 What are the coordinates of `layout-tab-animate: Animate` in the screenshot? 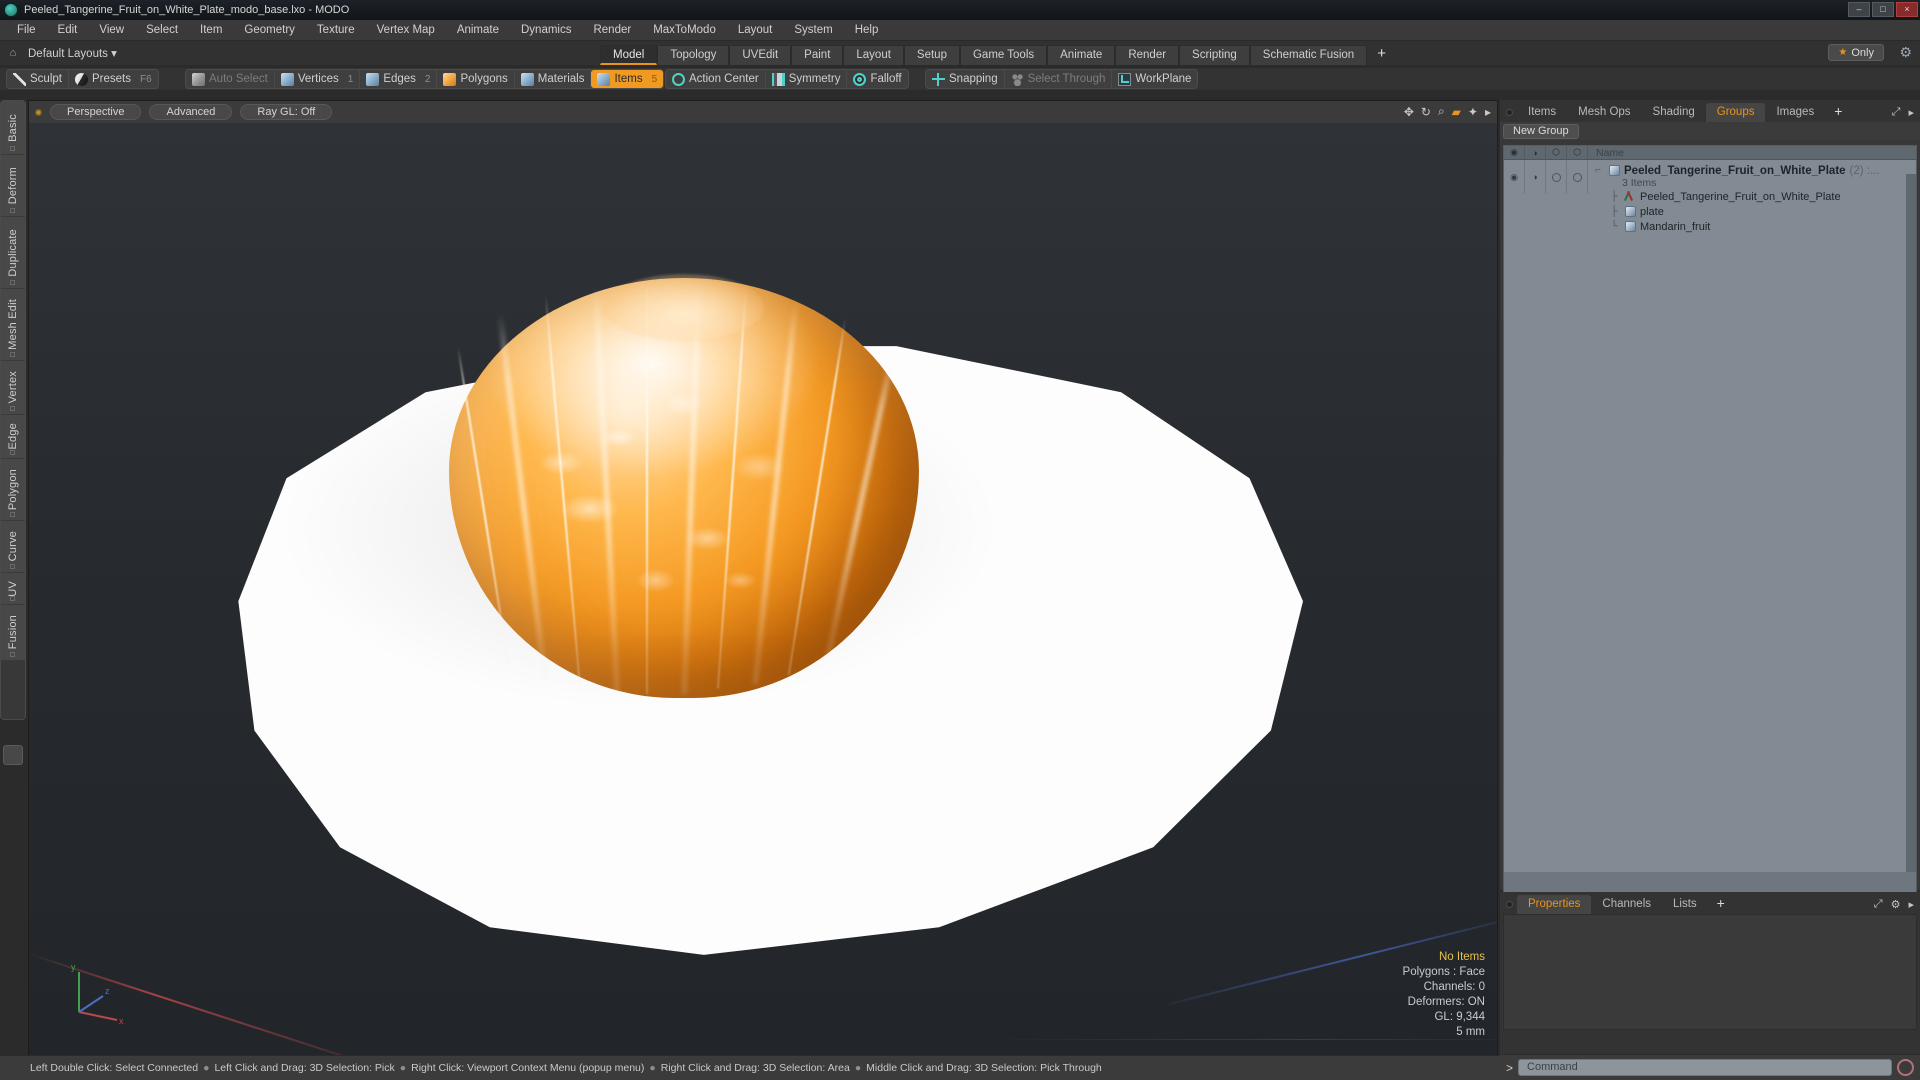 It's located at (1081, 55).